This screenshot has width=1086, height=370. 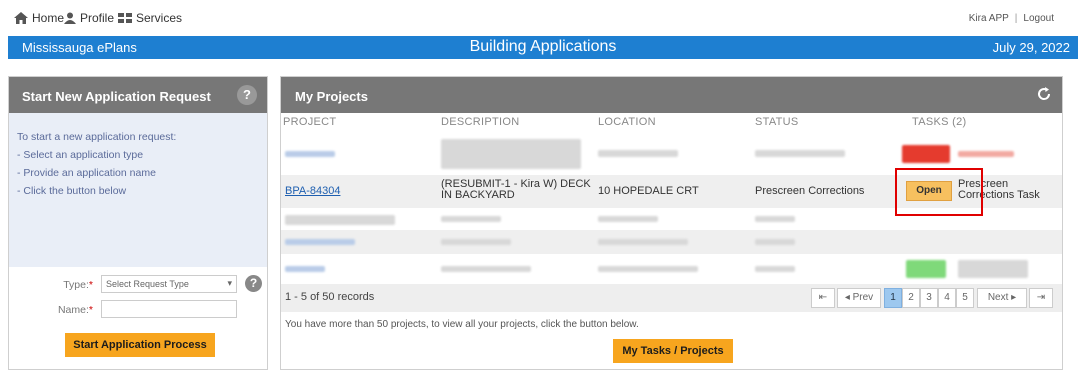 What do you see at coordinates (777, 122) in the screenshot?
I see `column-header-status: STATUS` at bounding box center [777, 122].